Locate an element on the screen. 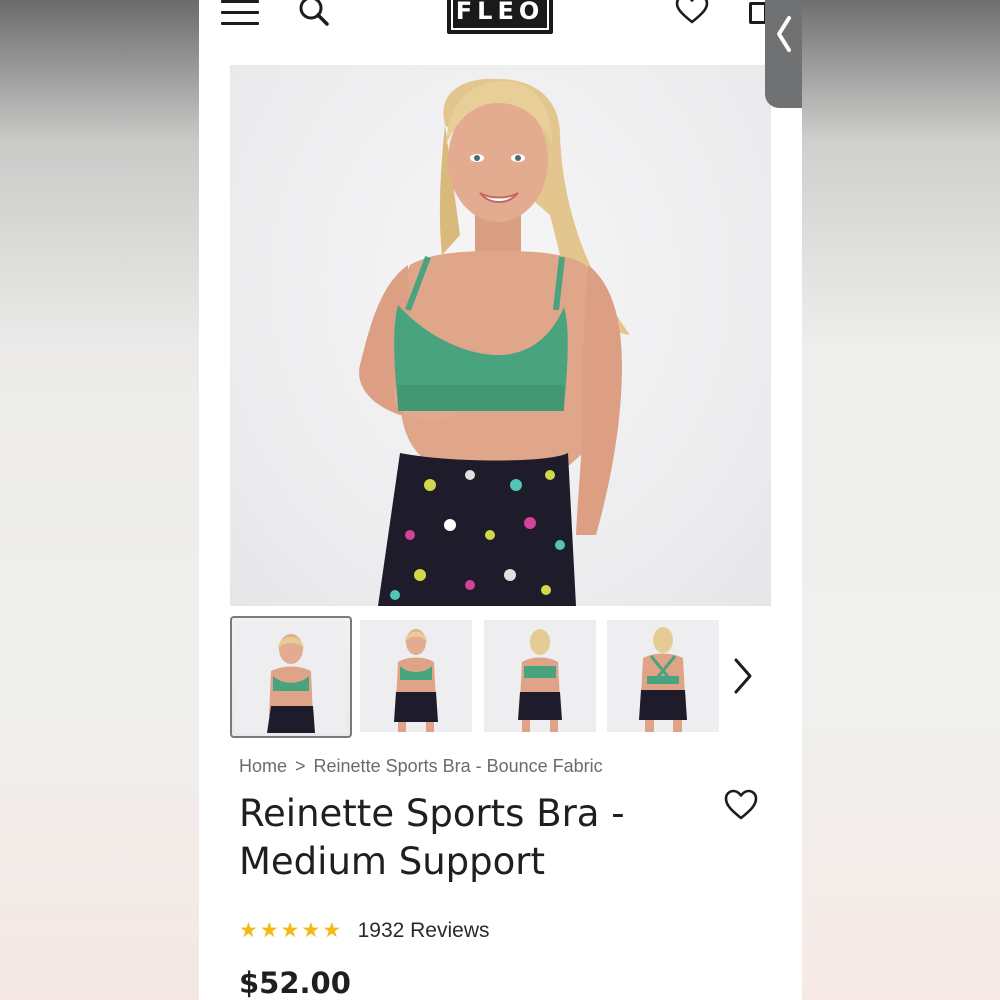 Image resolution: width=1000 pixels, height=1000 pixels. product-title-line-1: Reinette Sports Bra - is located at coordinates (432, 813).